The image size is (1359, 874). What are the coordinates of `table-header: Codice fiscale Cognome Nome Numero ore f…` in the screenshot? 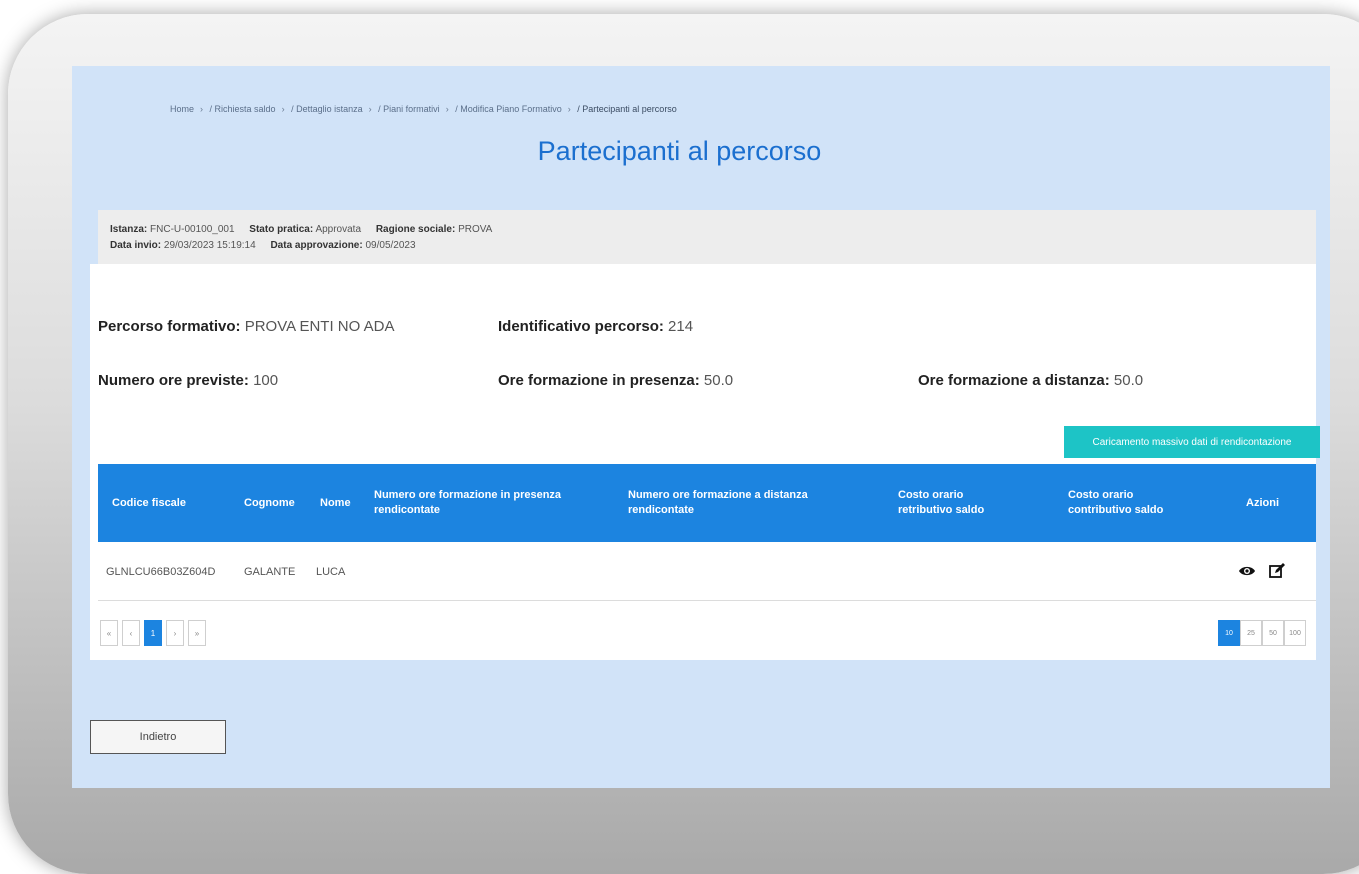 It's located at (707, 503).